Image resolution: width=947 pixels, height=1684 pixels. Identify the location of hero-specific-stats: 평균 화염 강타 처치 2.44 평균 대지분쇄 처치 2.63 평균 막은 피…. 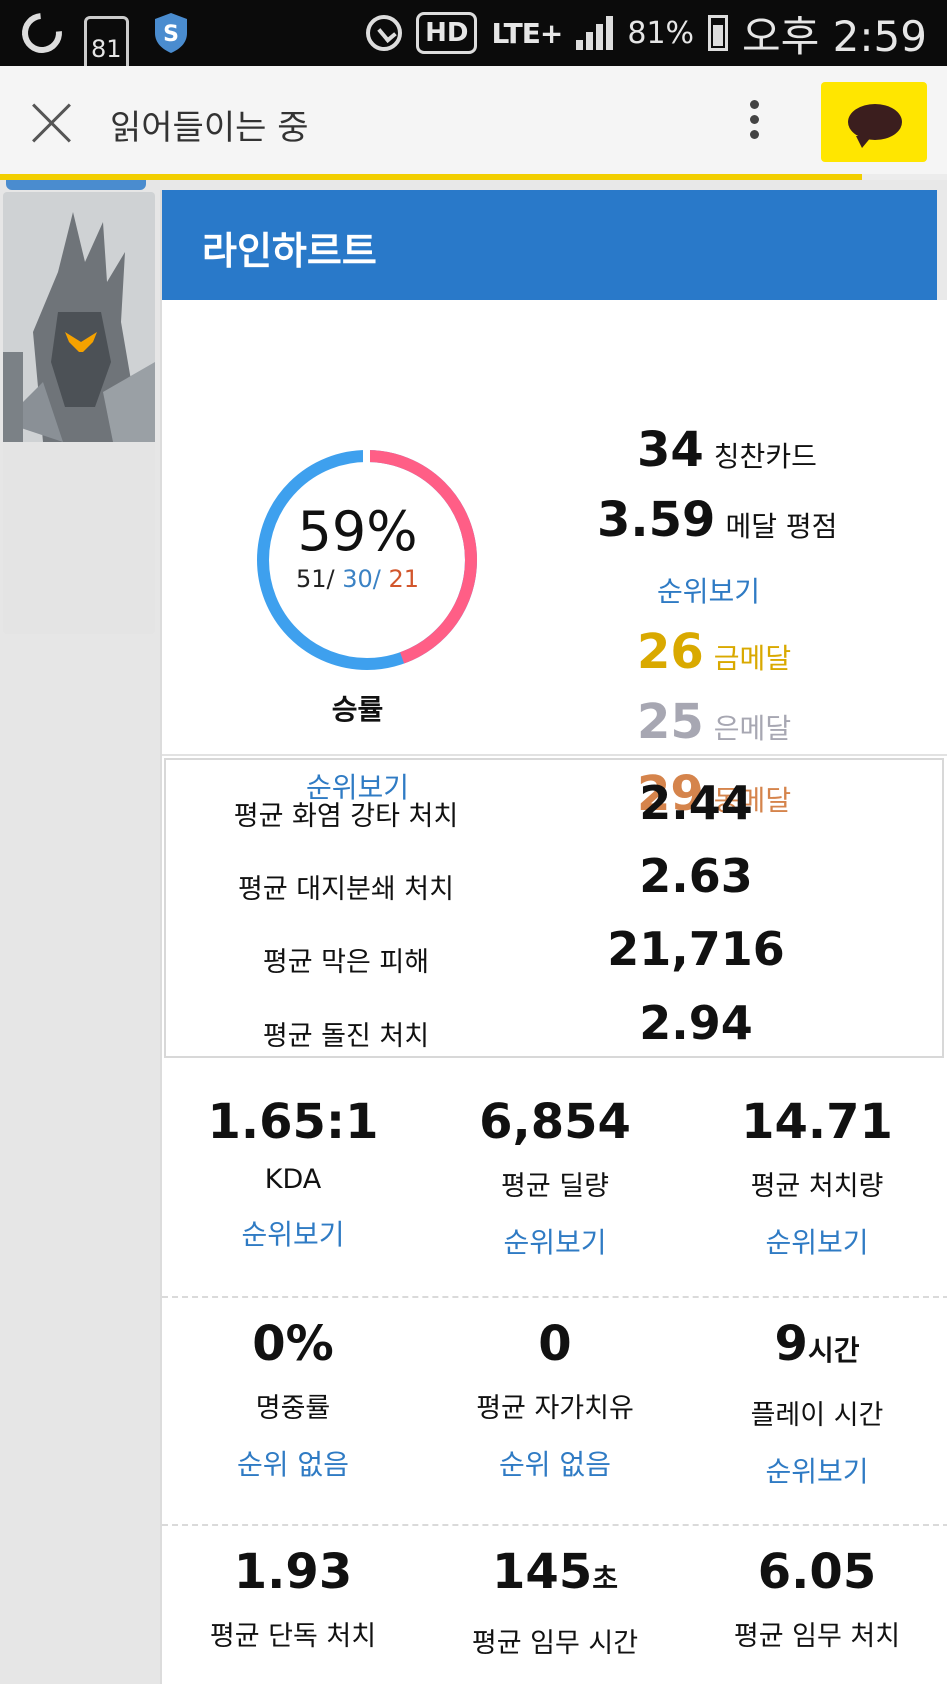
(554, 908).